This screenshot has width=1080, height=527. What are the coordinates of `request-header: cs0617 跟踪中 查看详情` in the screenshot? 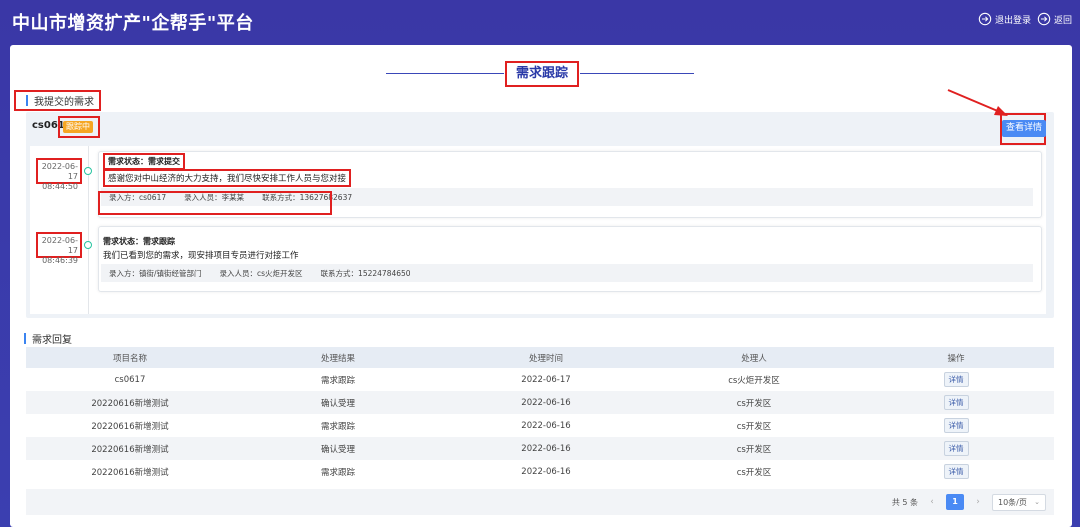 It's located at (540, 128).